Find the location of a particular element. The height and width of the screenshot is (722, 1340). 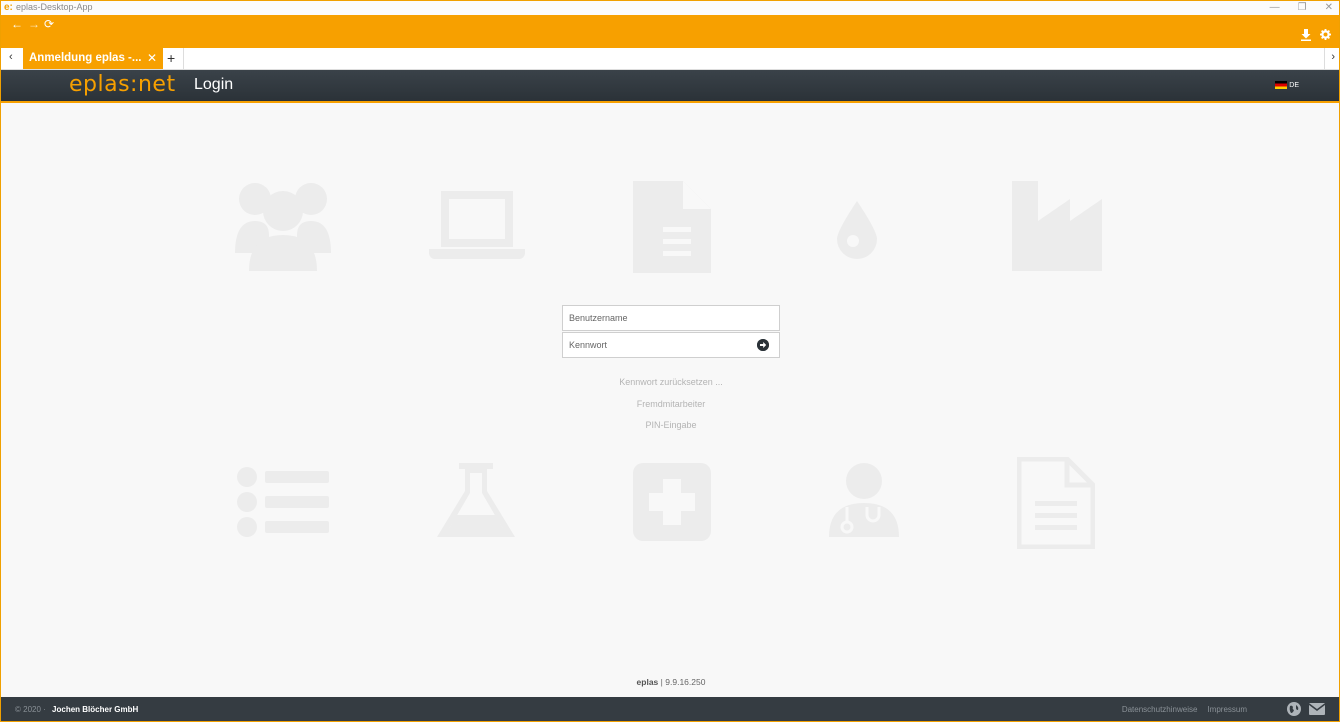

drop-icon is located at coordinates (857, 230).